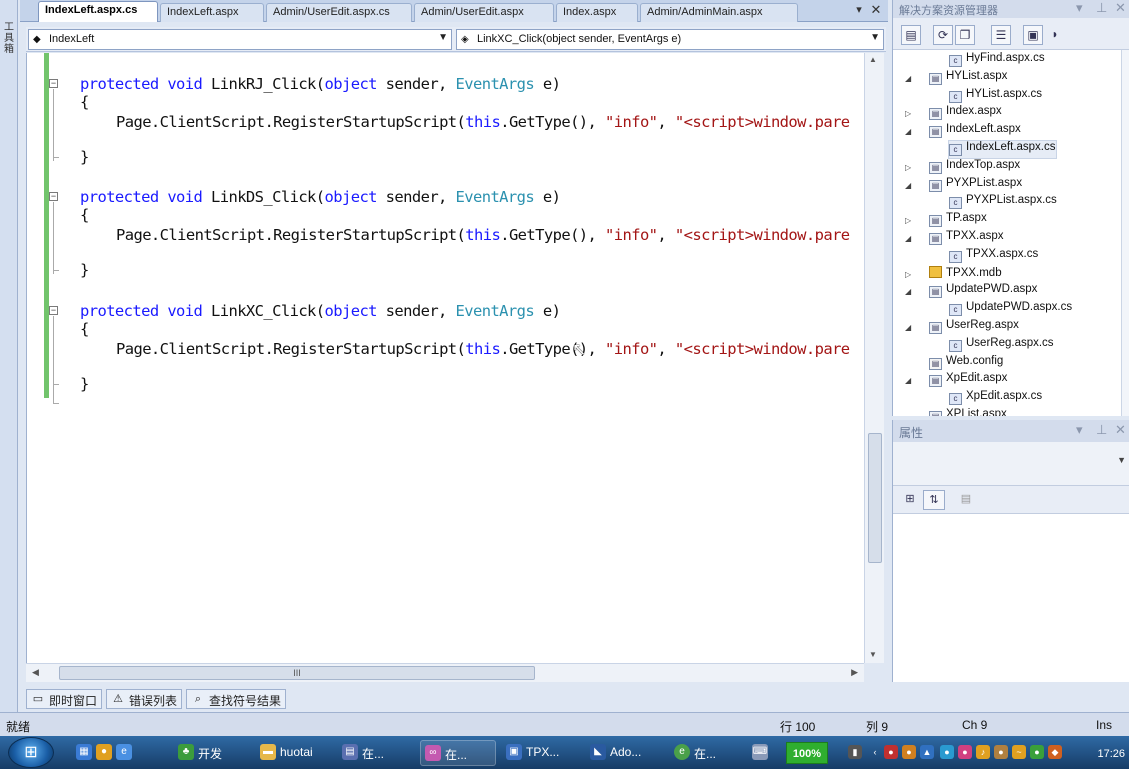 The width and height of the screenshot is (1129, 769). Describe the element at coordinates (1055, 35) in the screenshot. I see `class-diagram-icon: ◗` at that location.